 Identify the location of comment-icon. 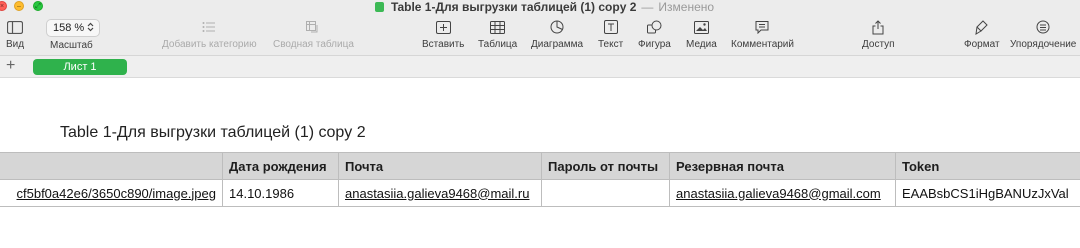
(762, 27).